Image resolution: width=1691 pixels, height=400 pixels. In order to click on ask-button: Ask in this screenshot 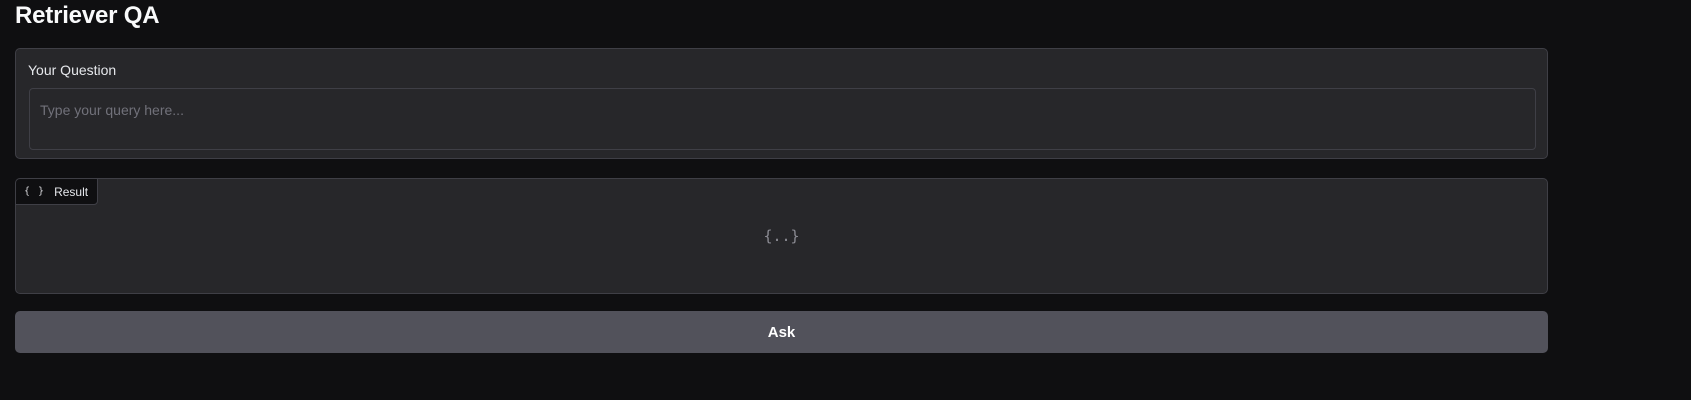, I will do `click(781, 332)`.